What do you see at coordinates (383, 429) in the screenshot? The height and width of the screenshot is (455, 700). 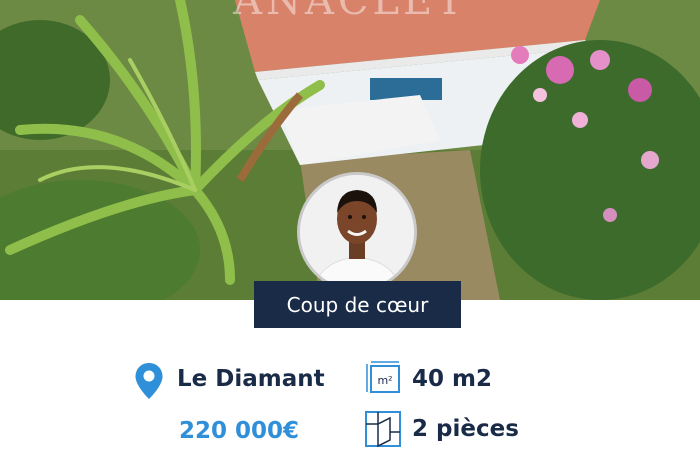 I see `rooms-icon` at bounding box center [383, 429].